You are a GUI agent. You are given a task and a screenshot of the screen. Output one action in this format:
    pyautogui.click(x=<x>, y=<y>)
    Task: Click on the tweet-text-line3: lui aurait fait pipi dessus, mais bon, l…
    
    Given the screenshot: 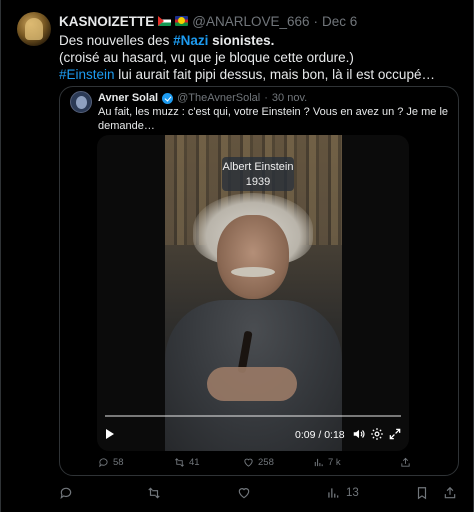 What is the action you would take?
    pyautogui.click(x=274, y=74)
    